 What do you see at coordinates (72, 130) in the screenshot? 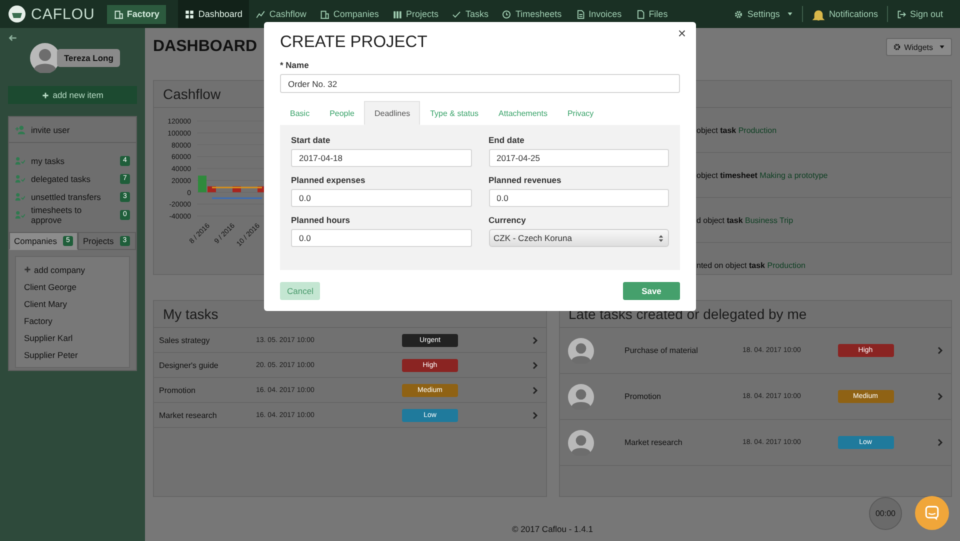
I see `invite-user-link: invite user` at bounding box center [72, 130].